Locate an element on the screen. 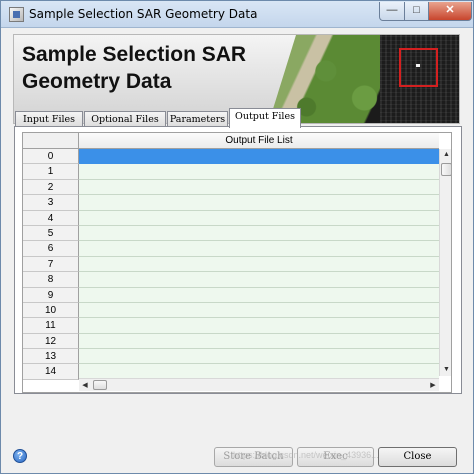  row-header: 0 is located at coordinates (51, 157).